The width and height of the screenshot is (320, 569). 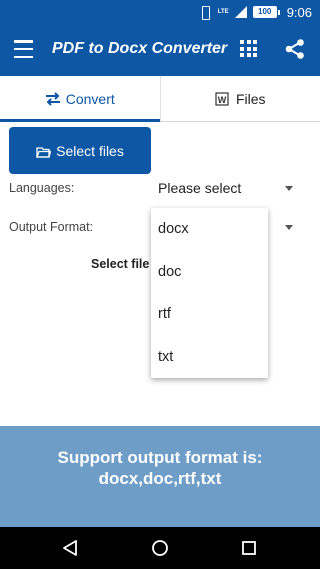 I want to click on recents-icon, so click(x=249, y=548).